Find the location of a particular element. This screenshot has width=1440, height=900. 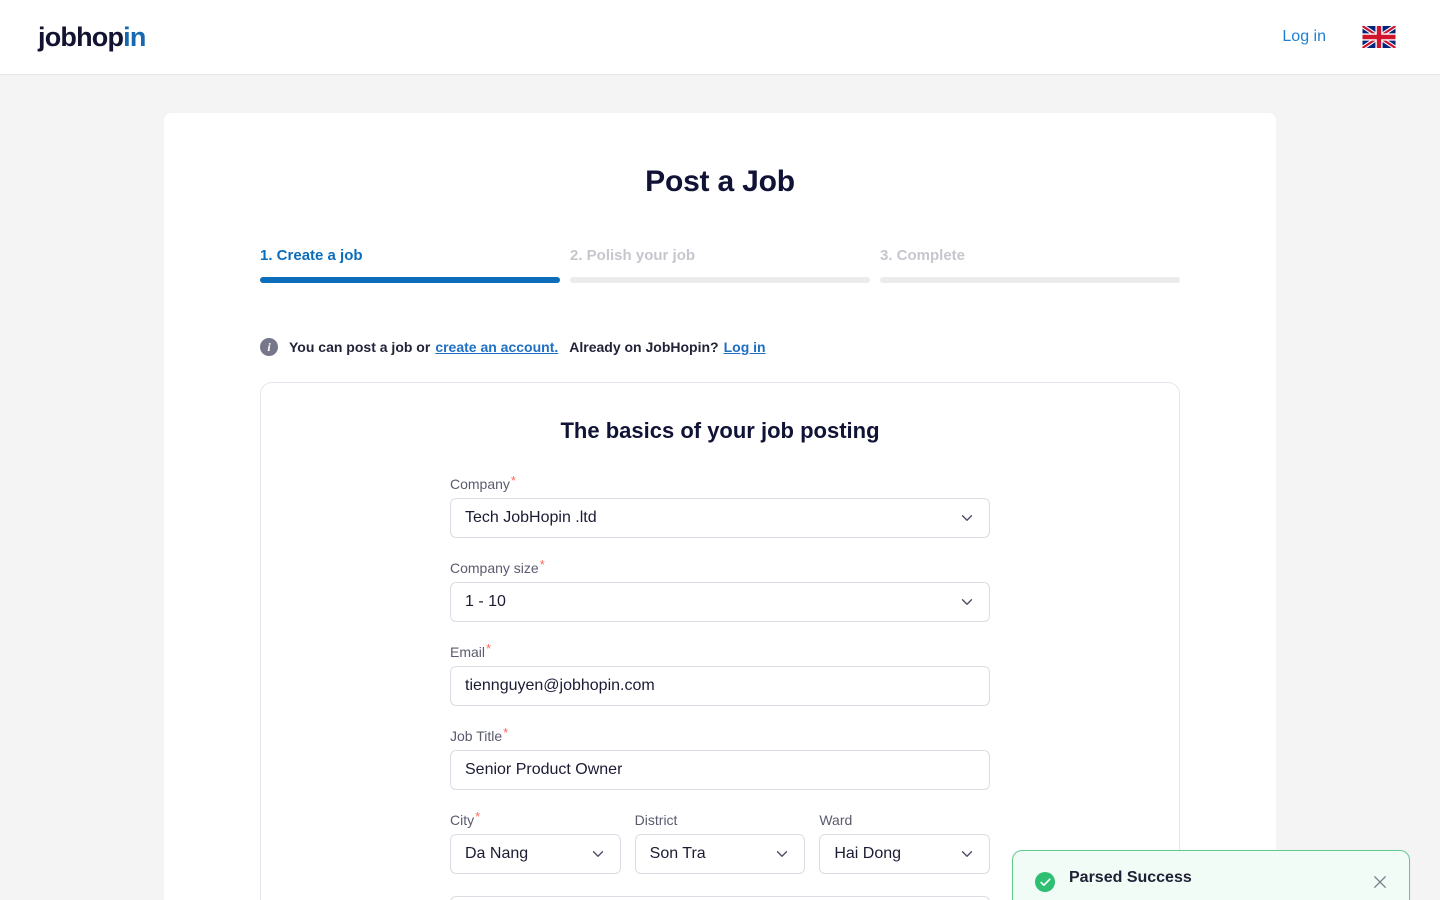

info-icon: i is located at coordinates (269, 347).